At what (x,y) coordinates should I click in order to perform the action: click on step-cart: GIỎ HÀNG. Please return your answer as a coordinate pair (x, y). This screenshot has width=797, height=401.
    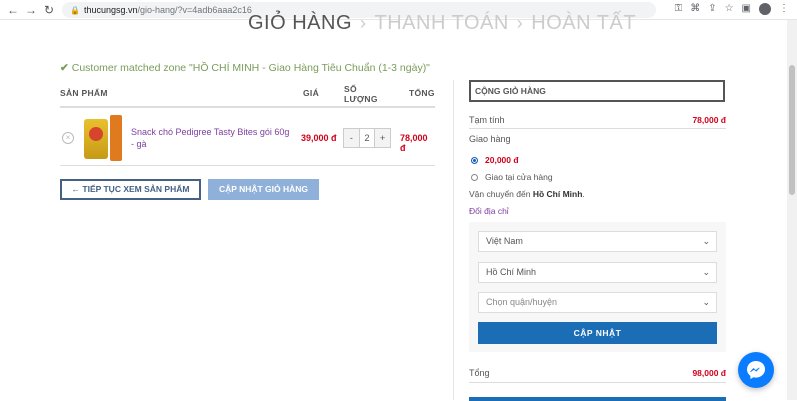
    Looking at the image, I should click on (300, 23).